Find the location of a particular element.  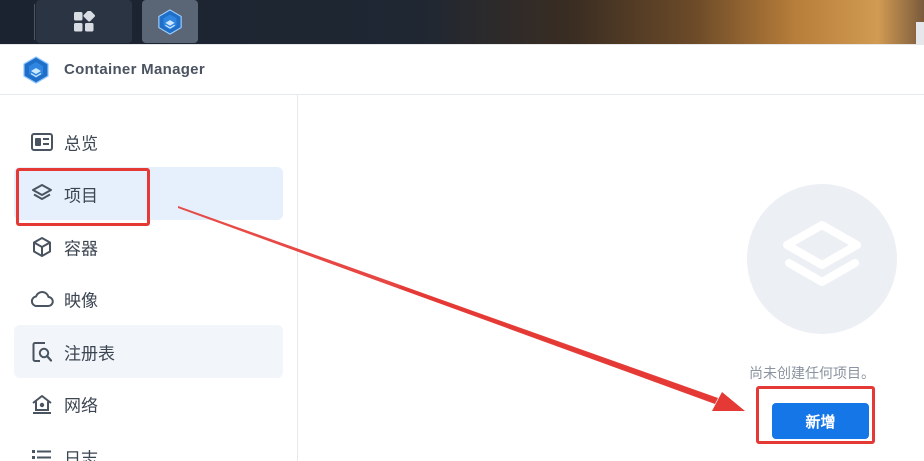

sidebar-item-containers: 容器 is located at coordinates (148, 246).